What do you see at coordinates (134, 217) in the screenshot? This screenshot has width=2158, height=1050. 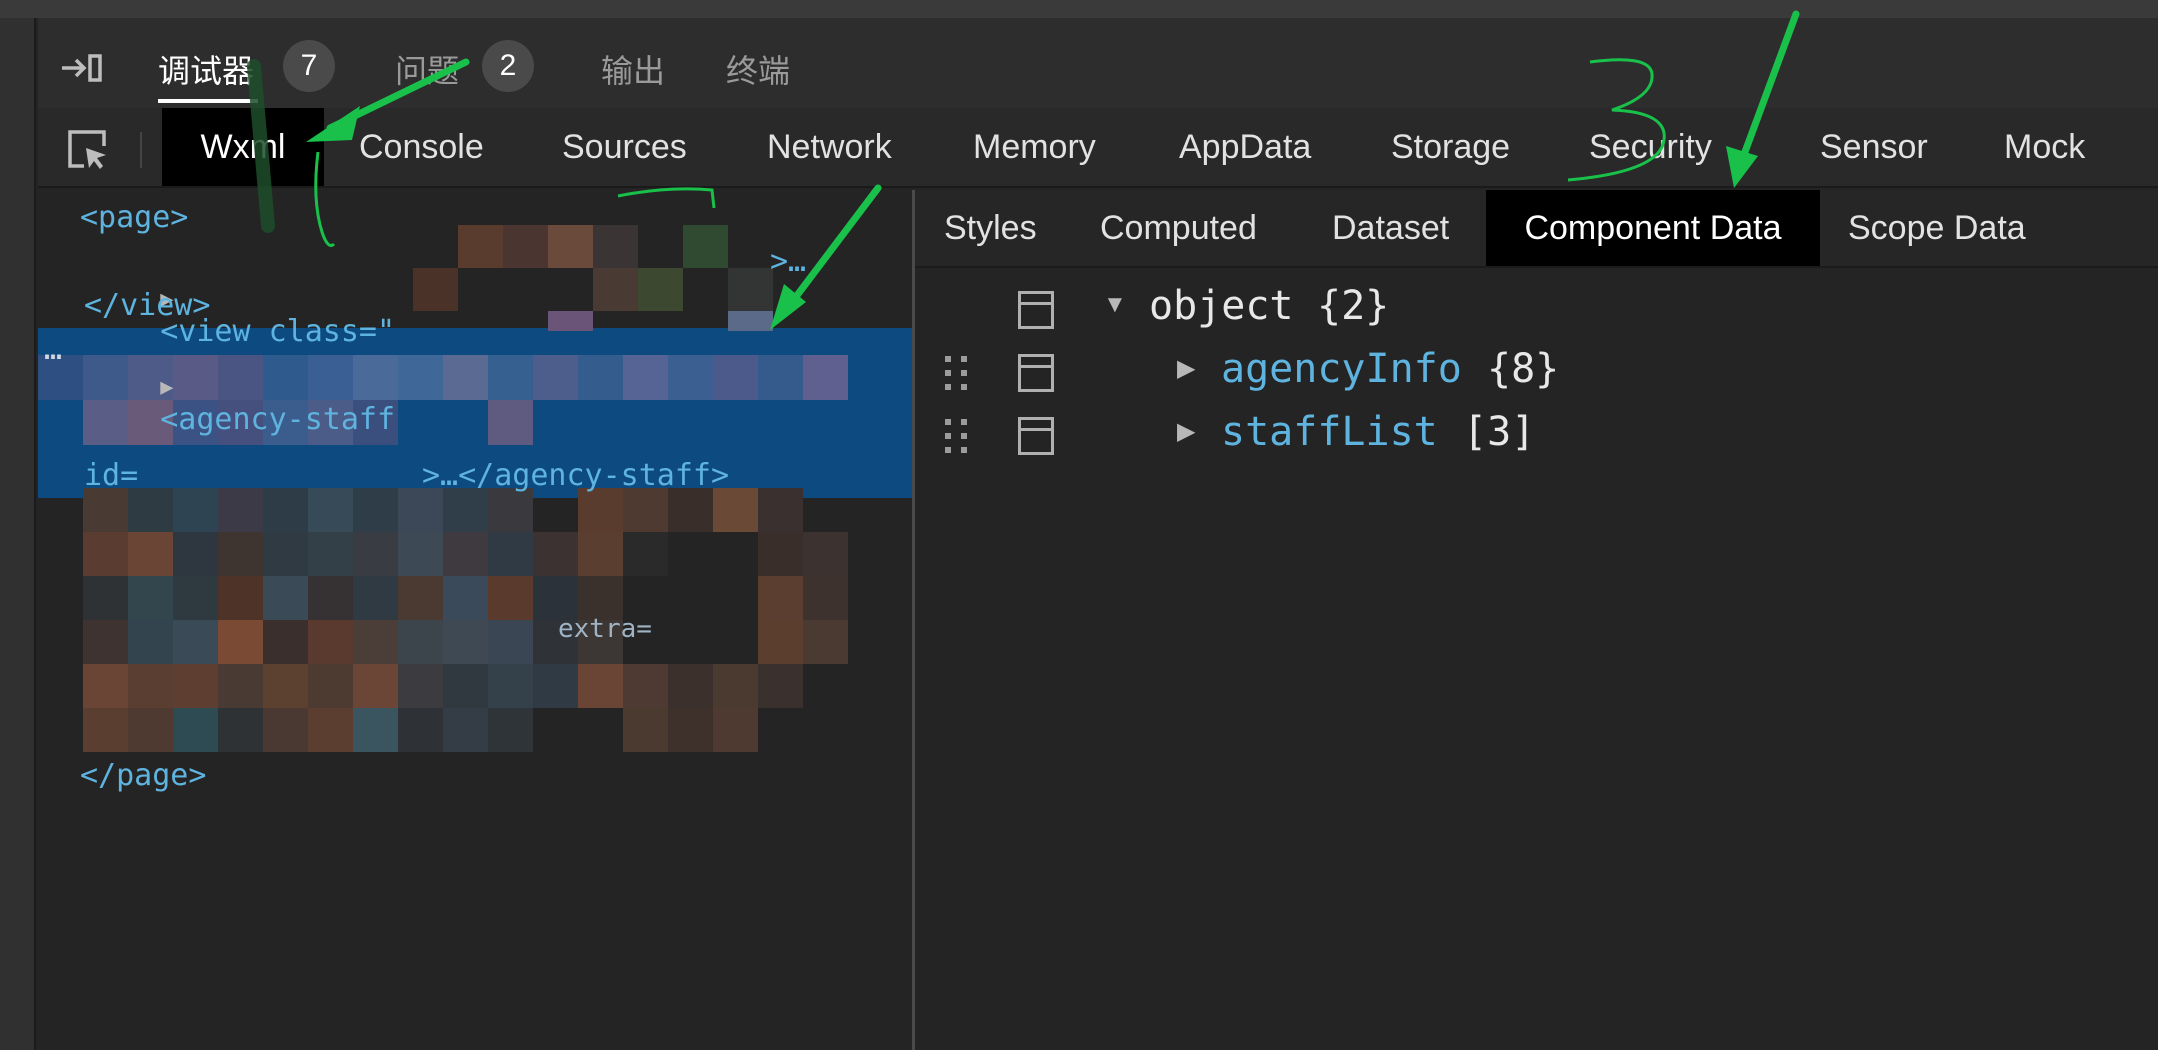 I see `wxml-page-open-tag: <page>` at bounding box center [134, 217].